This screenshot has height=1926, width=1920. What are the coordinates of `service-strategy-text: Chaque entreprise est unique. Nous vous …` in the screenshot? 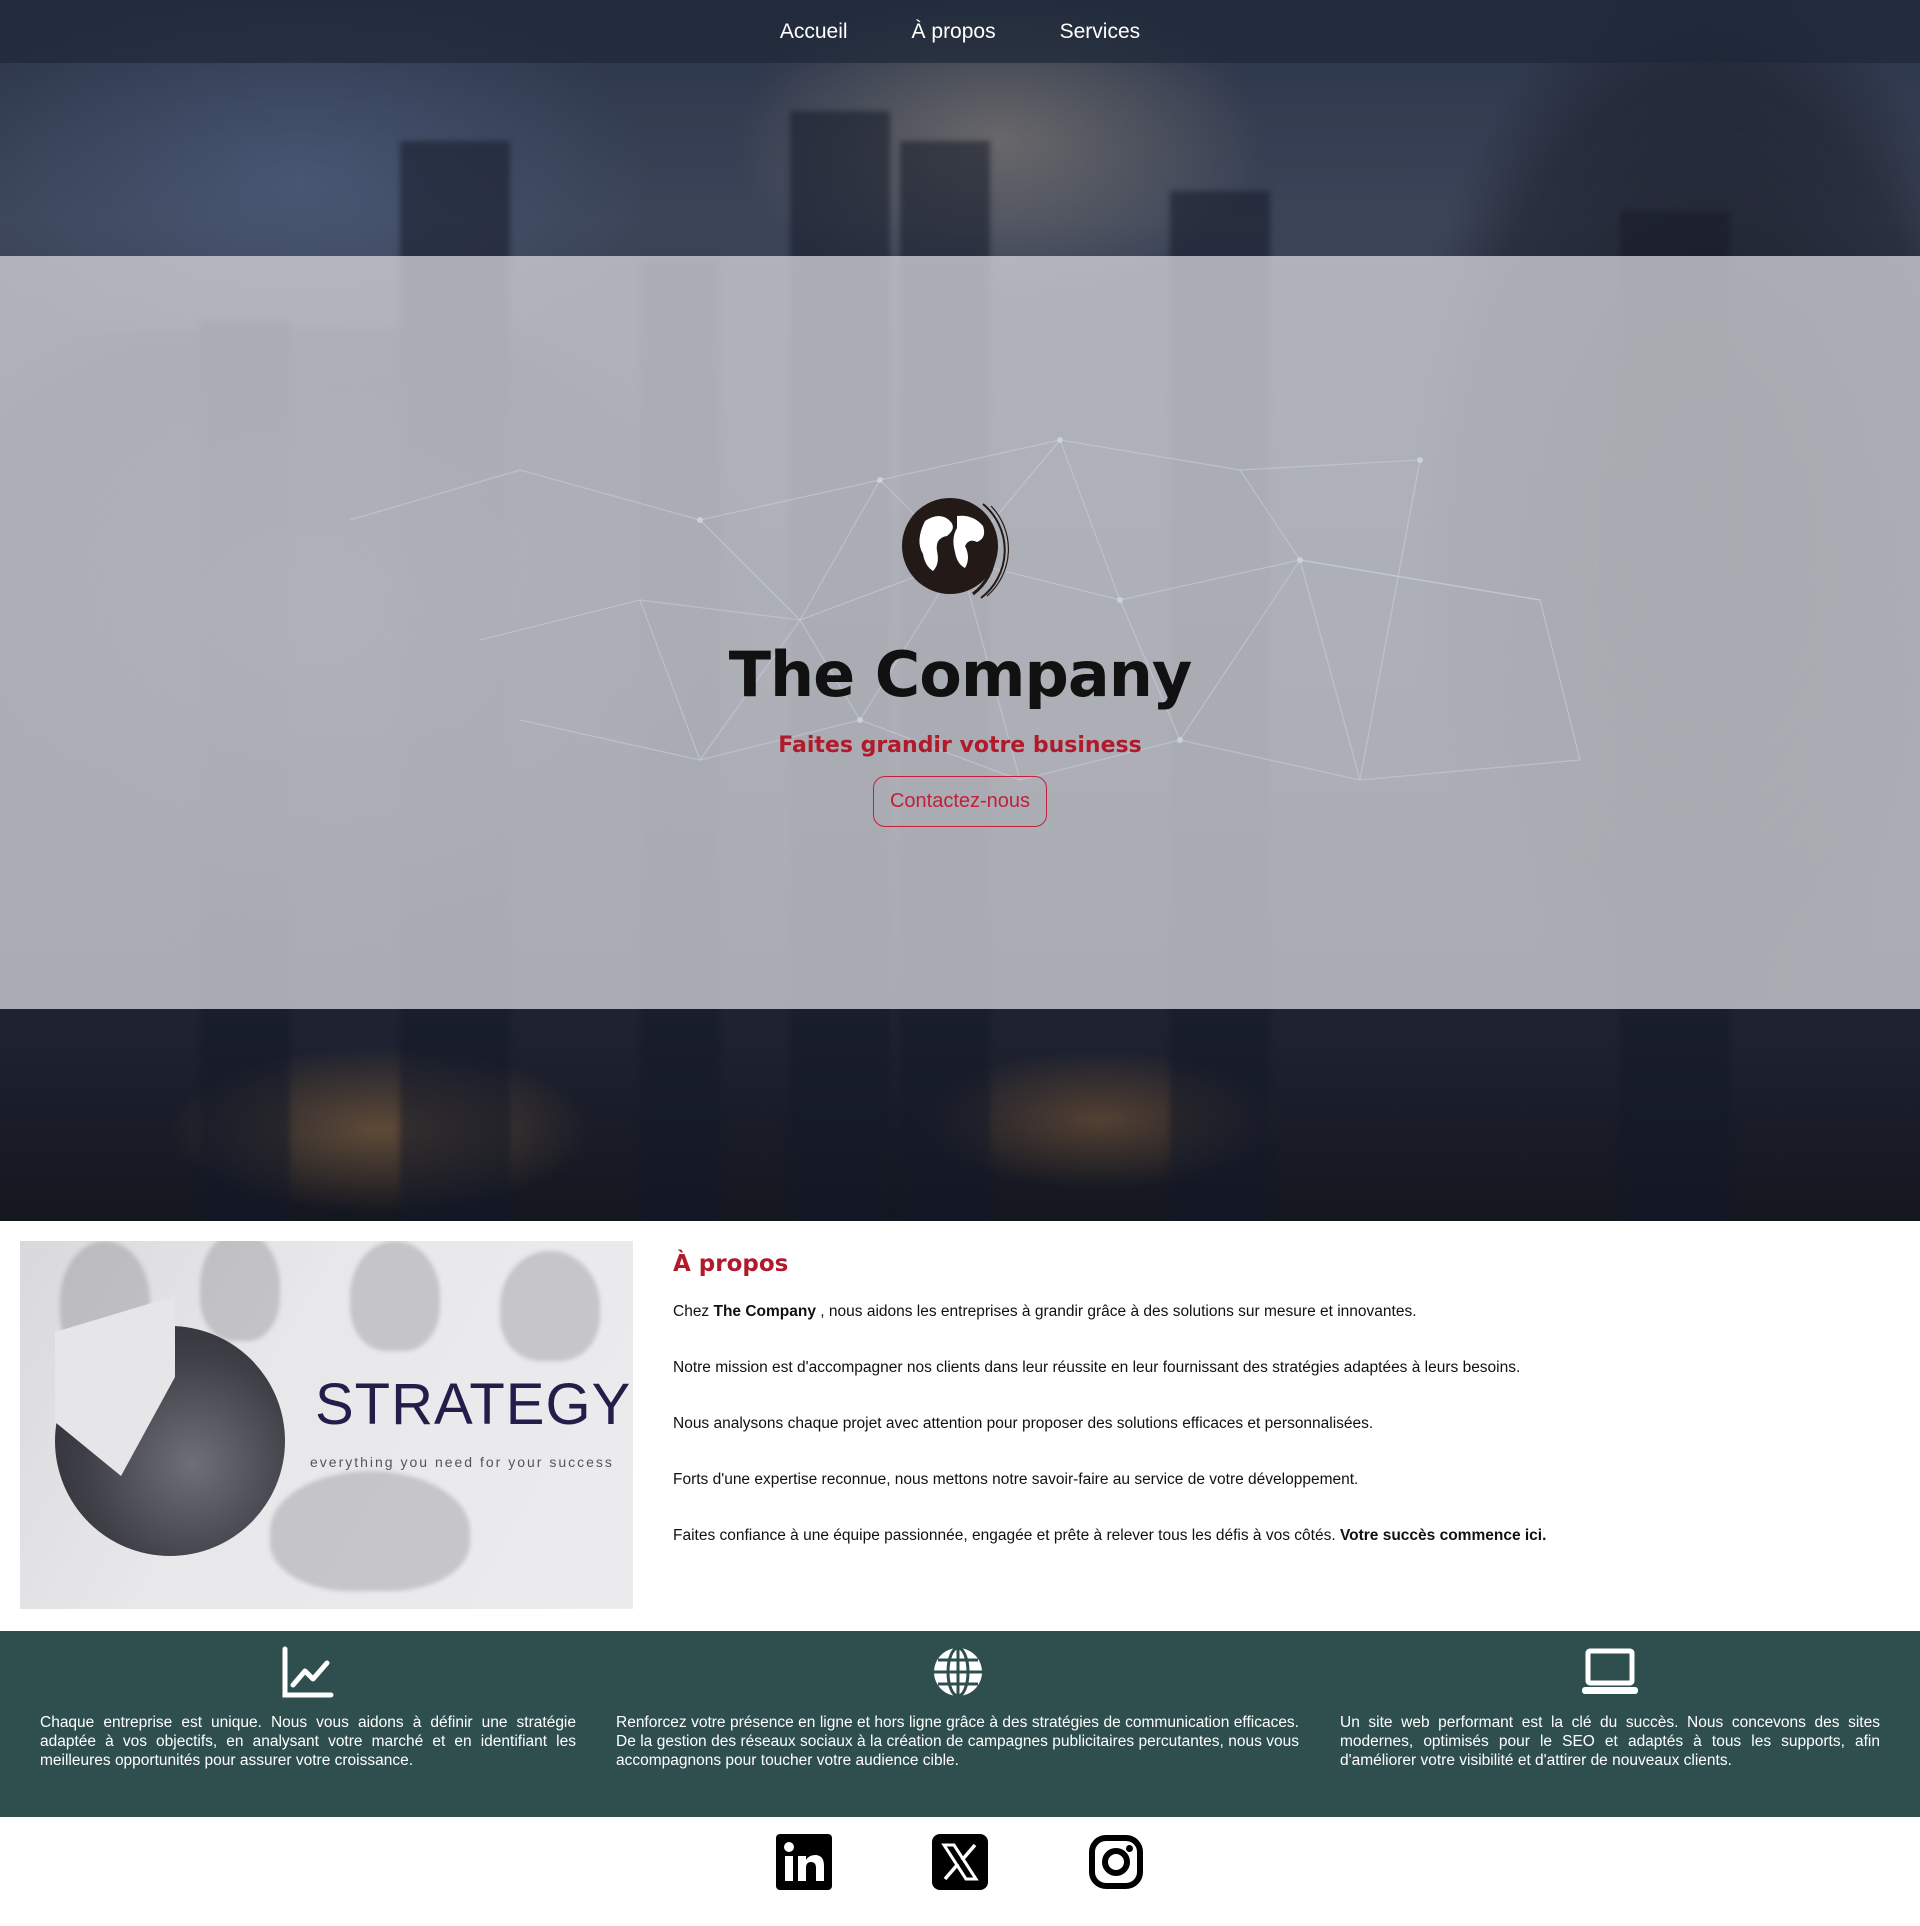 It's located at (308, 1741).